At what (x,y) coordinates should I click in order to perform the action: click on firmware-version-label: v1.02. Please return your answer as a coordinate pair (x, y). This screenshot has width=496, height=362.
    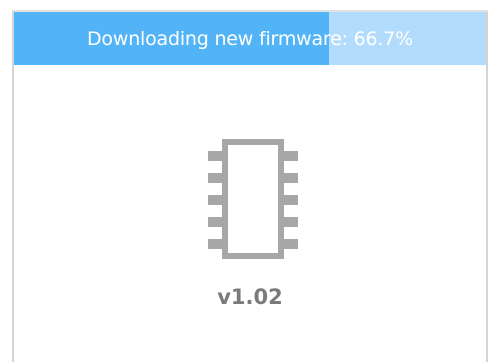
    Looking at the image, I should click on (250, 297).